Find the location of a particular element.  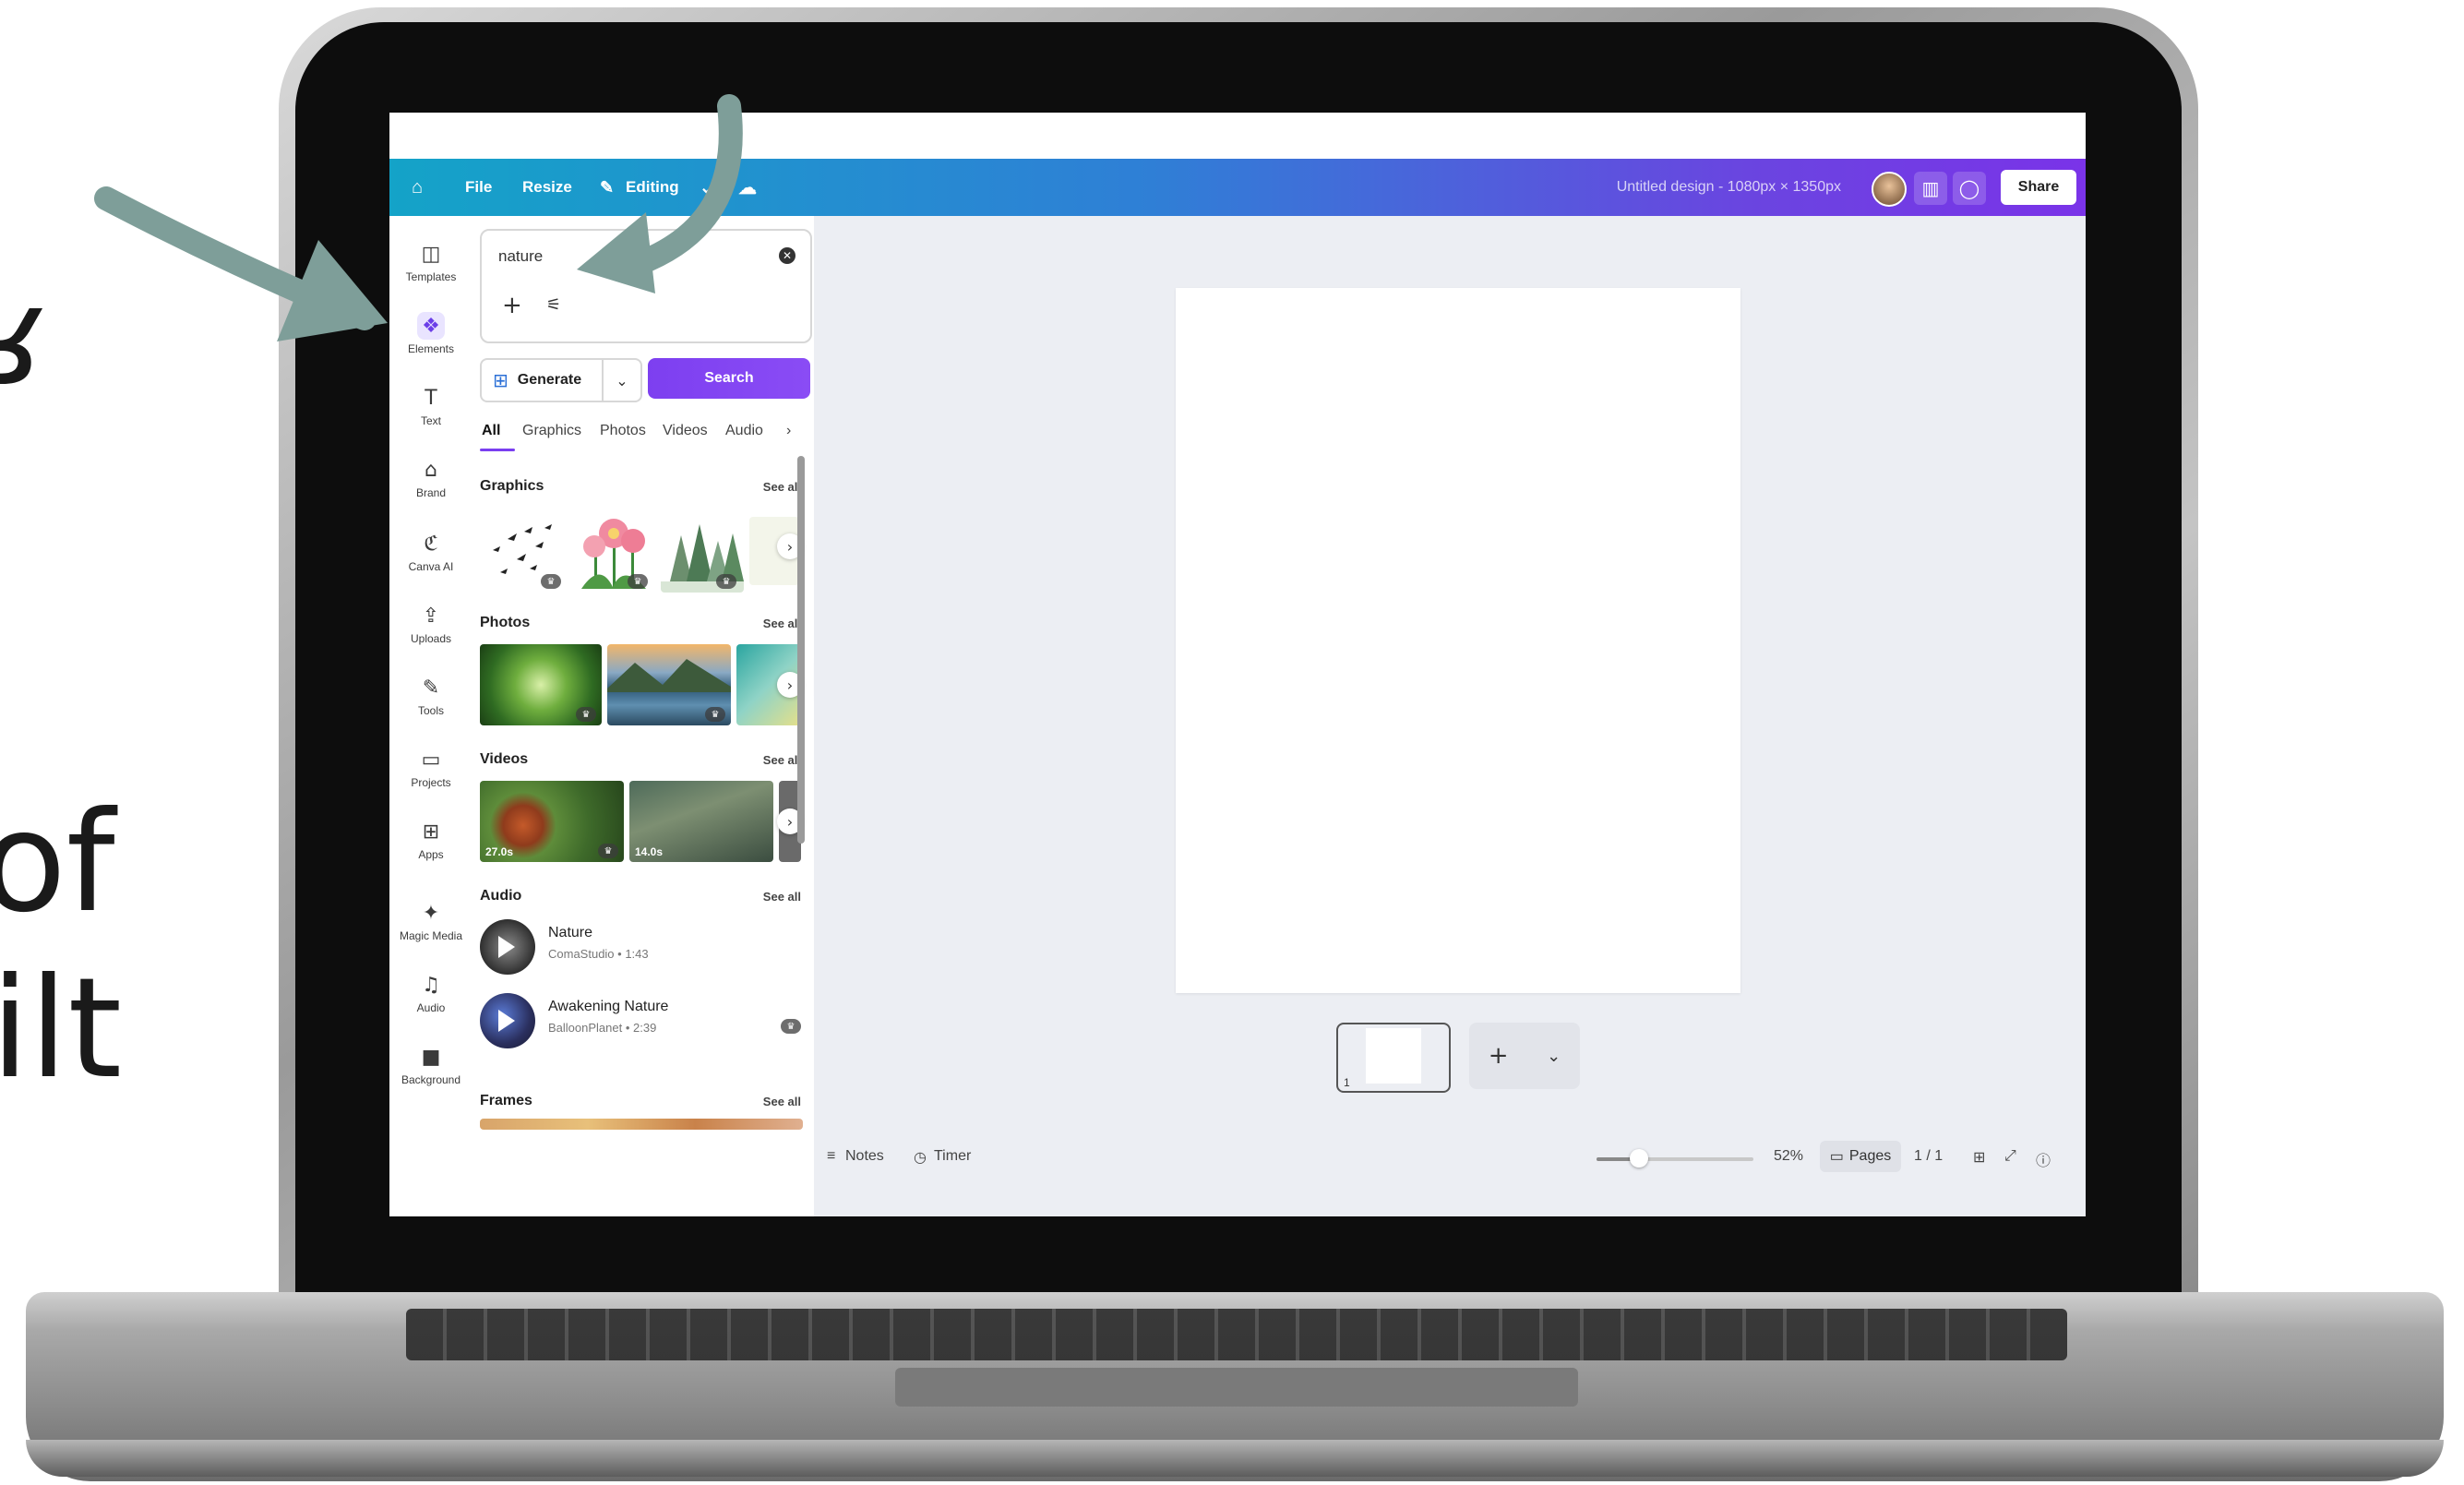

list-item: Nature ComaStudio • 1:43 is located at coordinates (644, 948).